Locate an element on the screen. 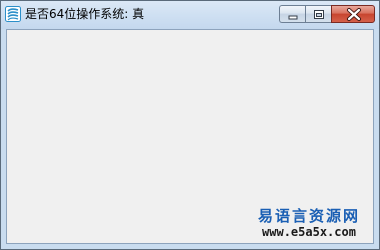  watermark-site-name: 易语言资源网 is located at coordinates (308, 216).